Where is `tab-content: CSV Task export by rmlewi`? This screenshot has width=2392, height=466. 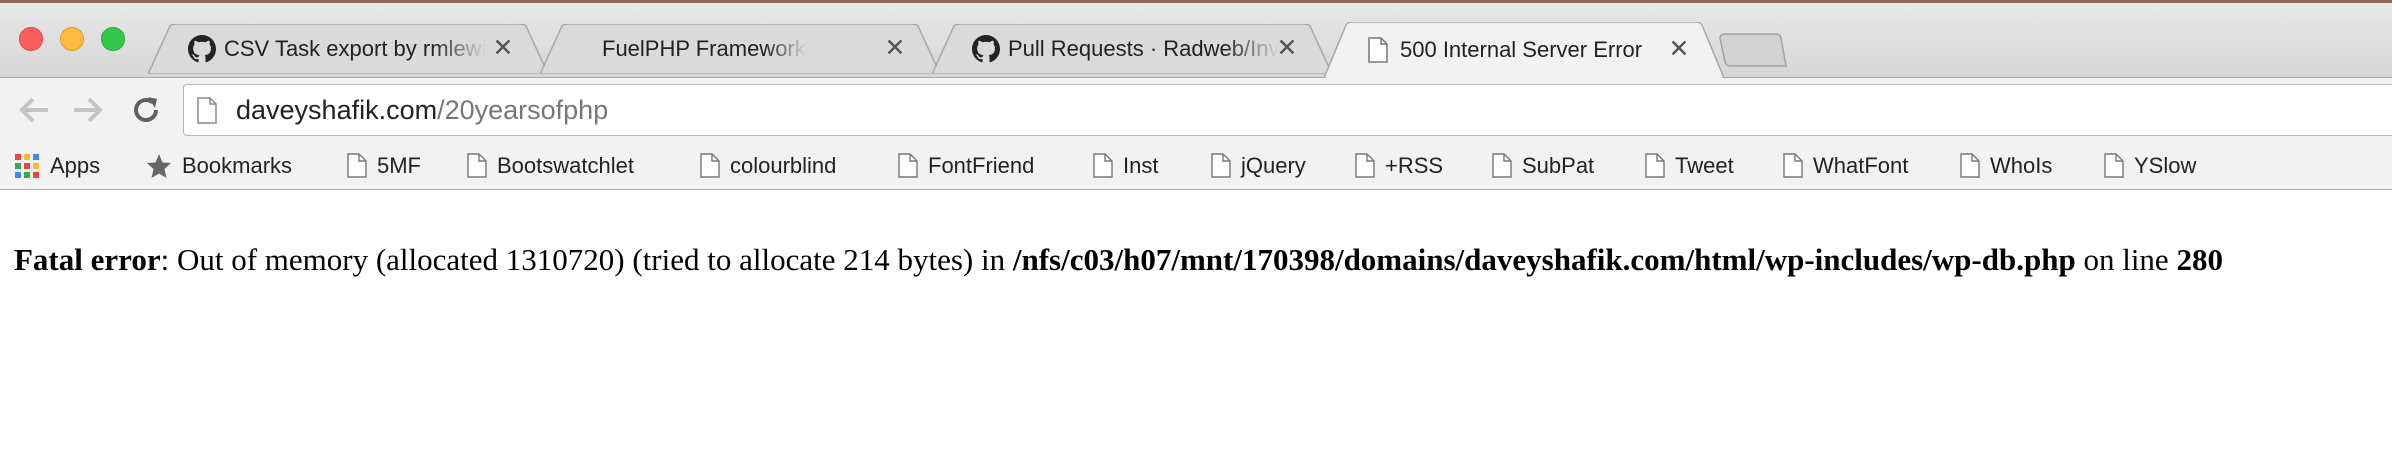 tab-content: CSV Task export by rmlewi is located at coordinates (351, 49).